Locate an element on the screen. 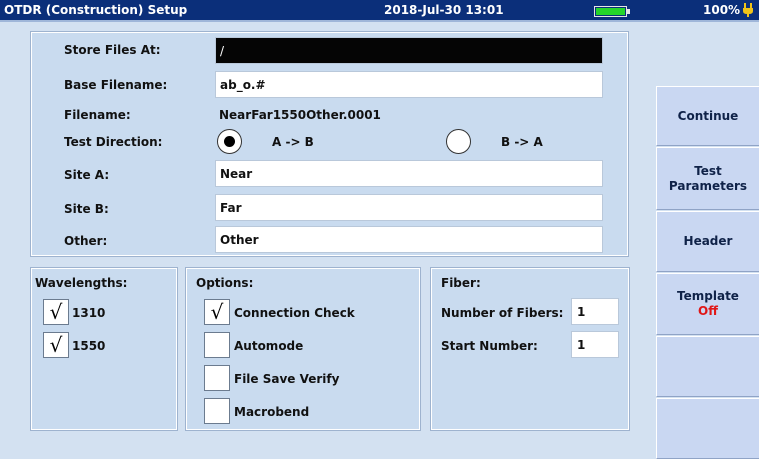  macrobend-label: Macrobend is located at coordinates (272, 412).